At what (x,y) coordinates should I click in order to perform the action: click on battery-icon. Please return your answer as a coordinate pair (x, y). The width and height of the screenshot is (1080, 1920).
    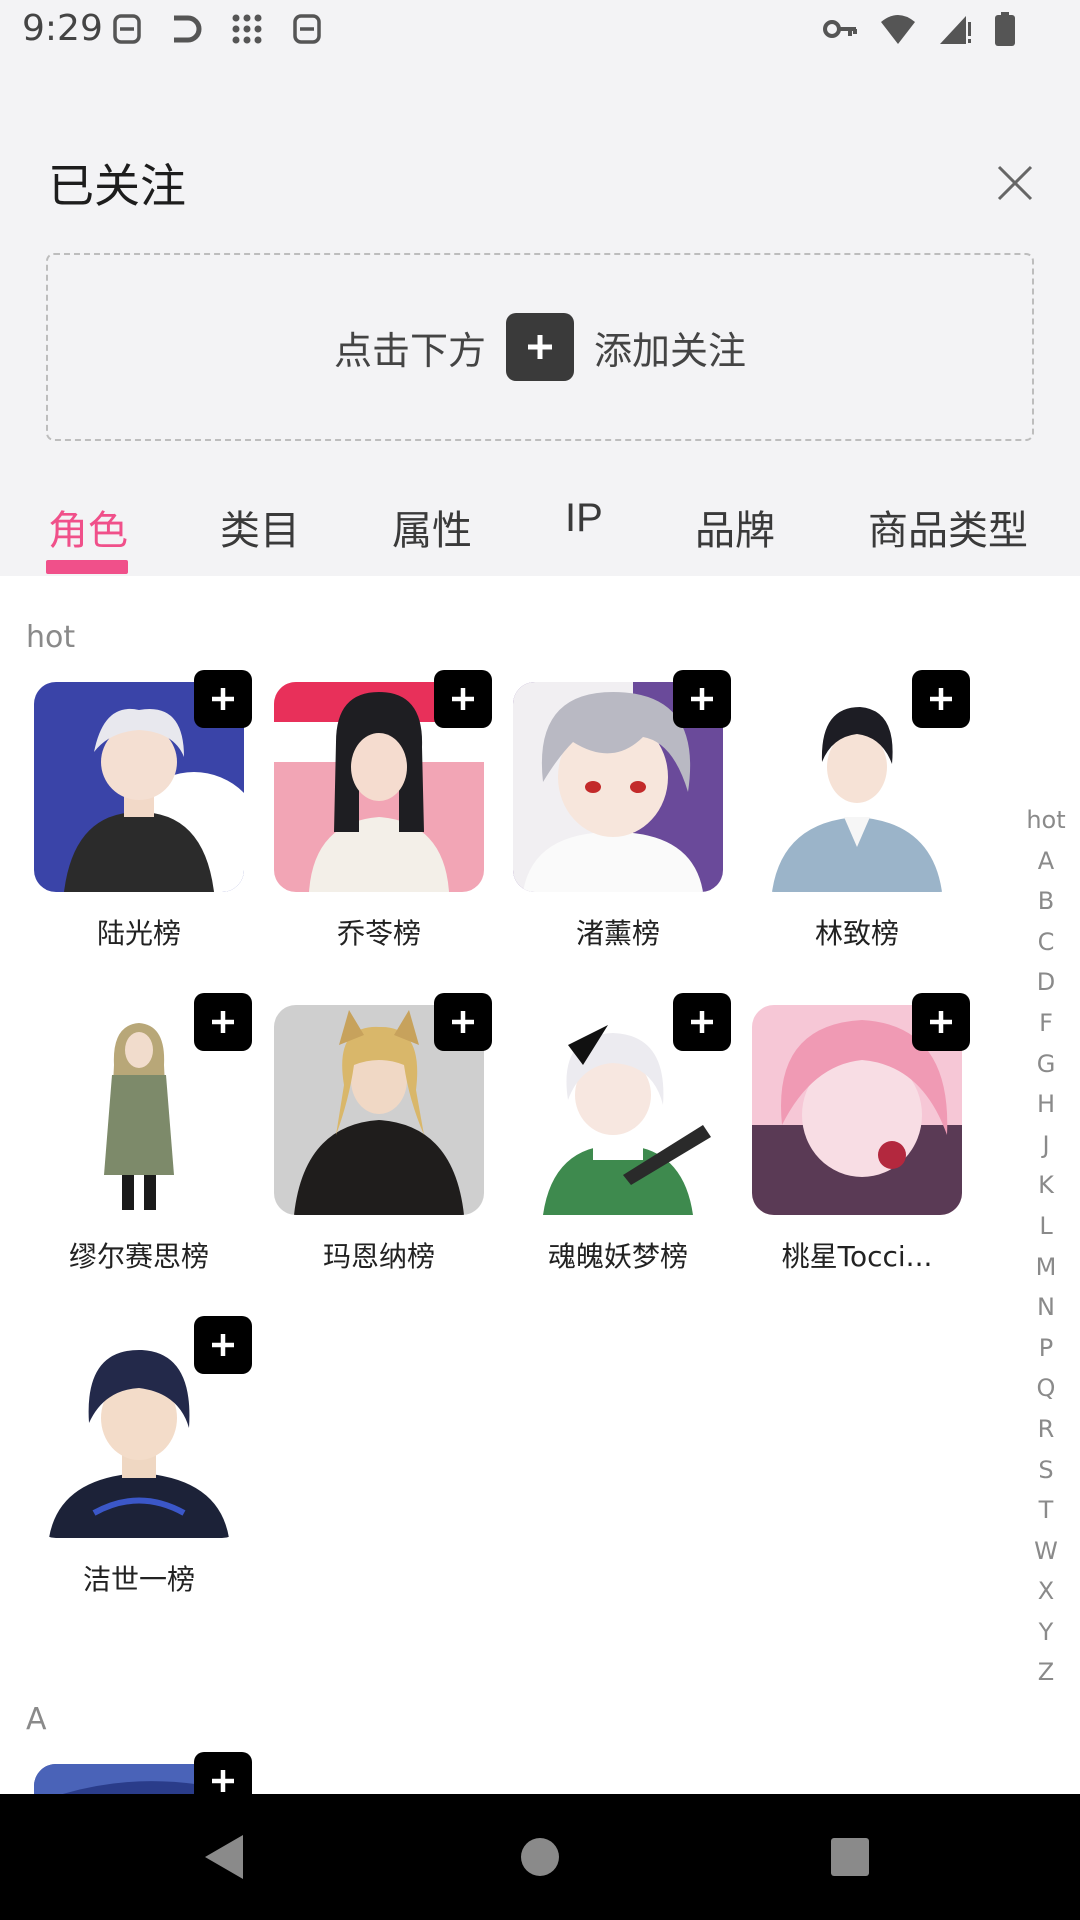
    Looking at the image, I should click on (1005, 29).